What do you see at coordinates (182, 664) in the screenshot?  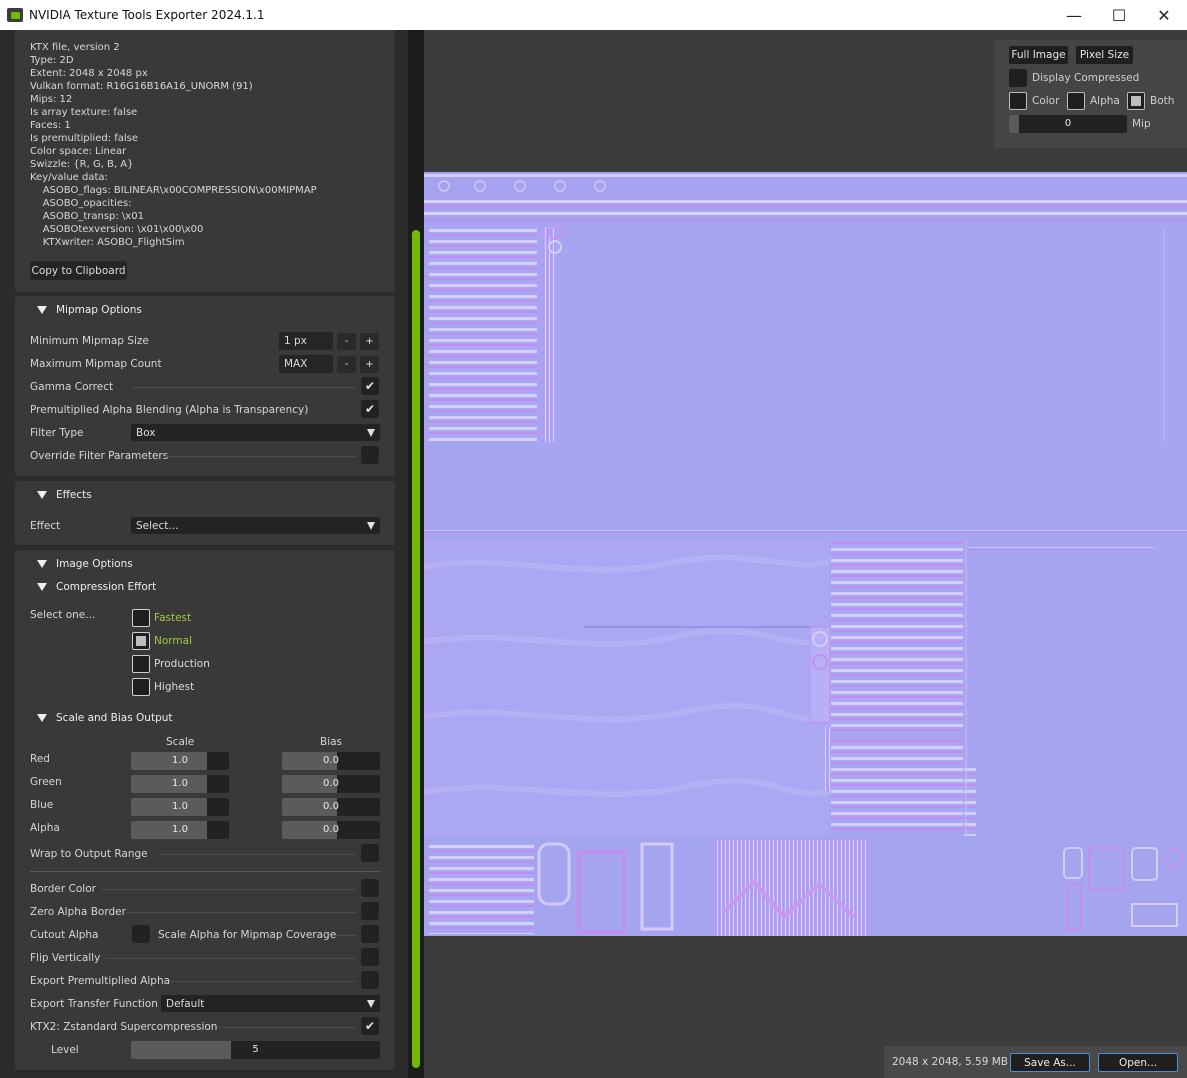 I see `effort-production-label: Production` at bounding box center [182, 664].